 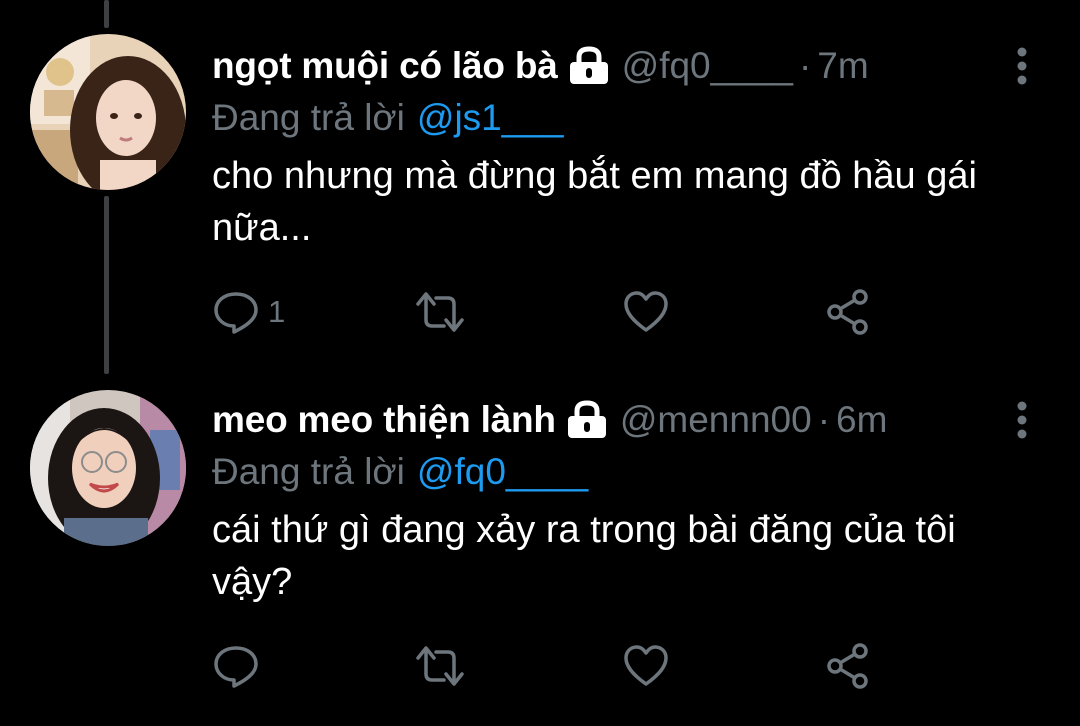 I want to click on timestamp: 6m, so click(x=861, y=420).